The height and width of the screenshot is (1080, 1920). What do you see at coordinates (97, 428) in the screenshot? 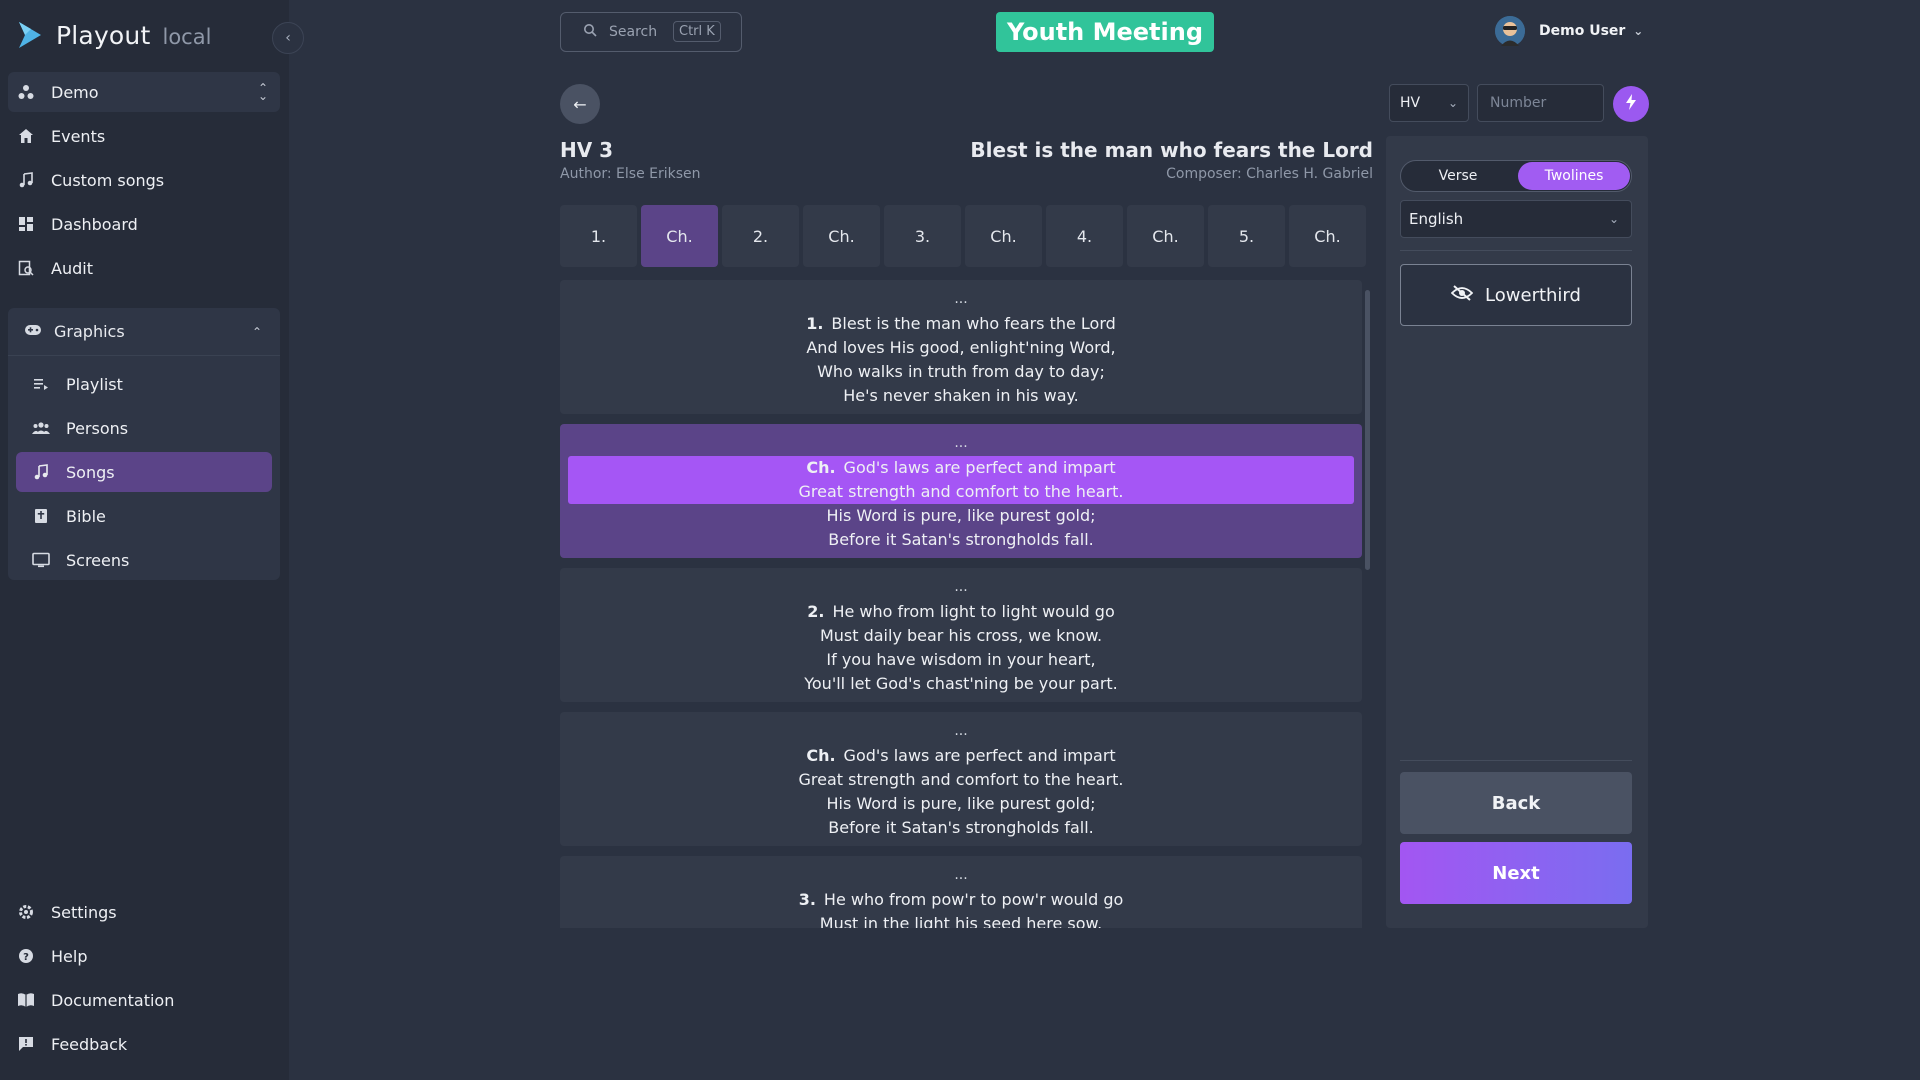
I see `sidebar-item-label: Persons` at bounding box center [97, 428].